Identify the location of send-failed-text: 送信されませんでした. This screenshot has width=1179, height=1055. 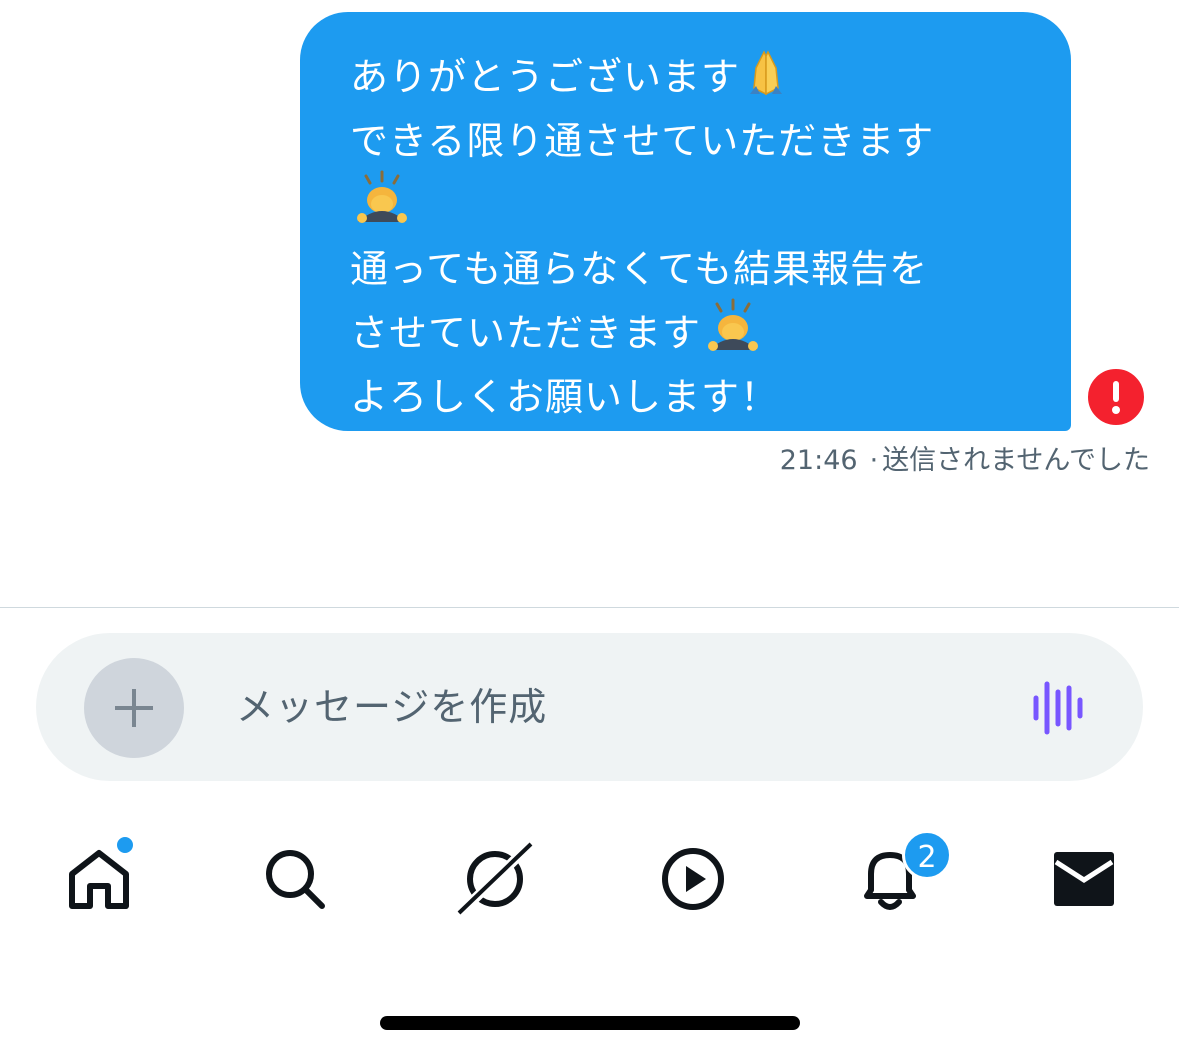
(1016, 460).